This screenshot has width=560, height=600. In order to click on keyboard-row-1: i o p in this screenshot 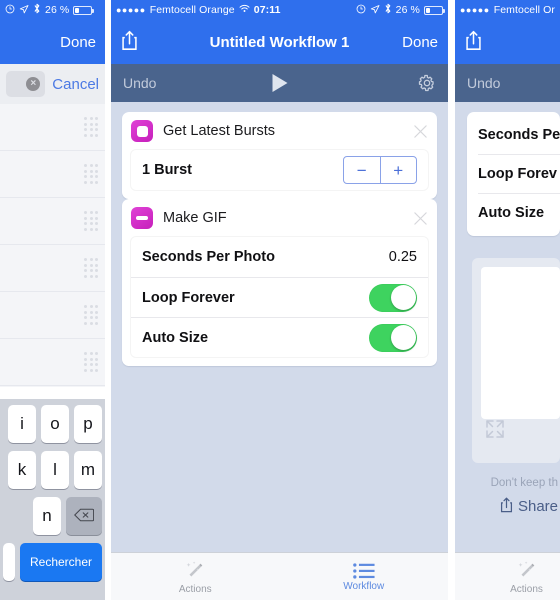, I will do `click(52, 424)`.